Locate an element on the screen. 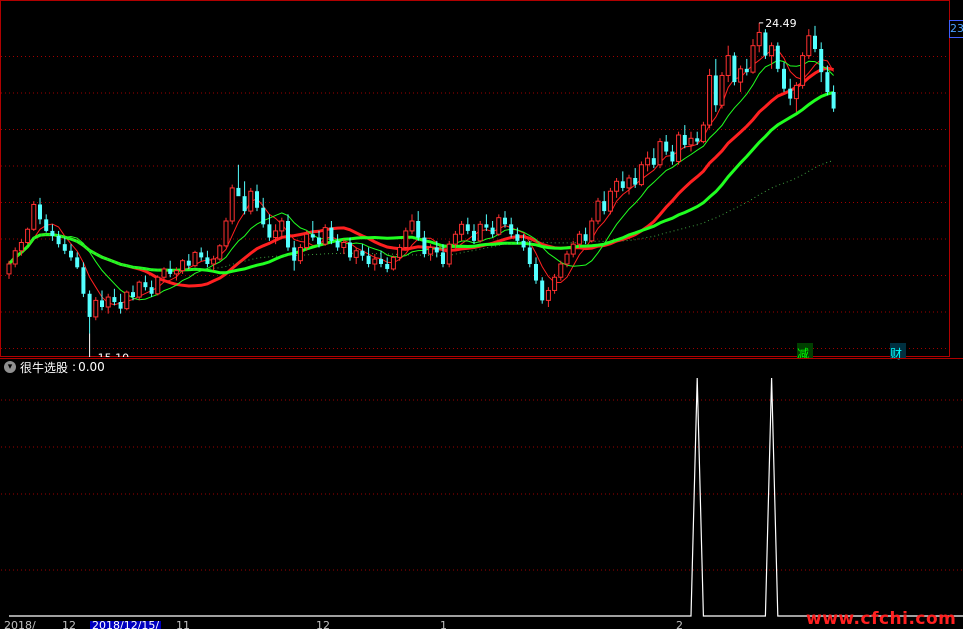  event-marker-reduce: 减 is located at coordinates (805, 352).